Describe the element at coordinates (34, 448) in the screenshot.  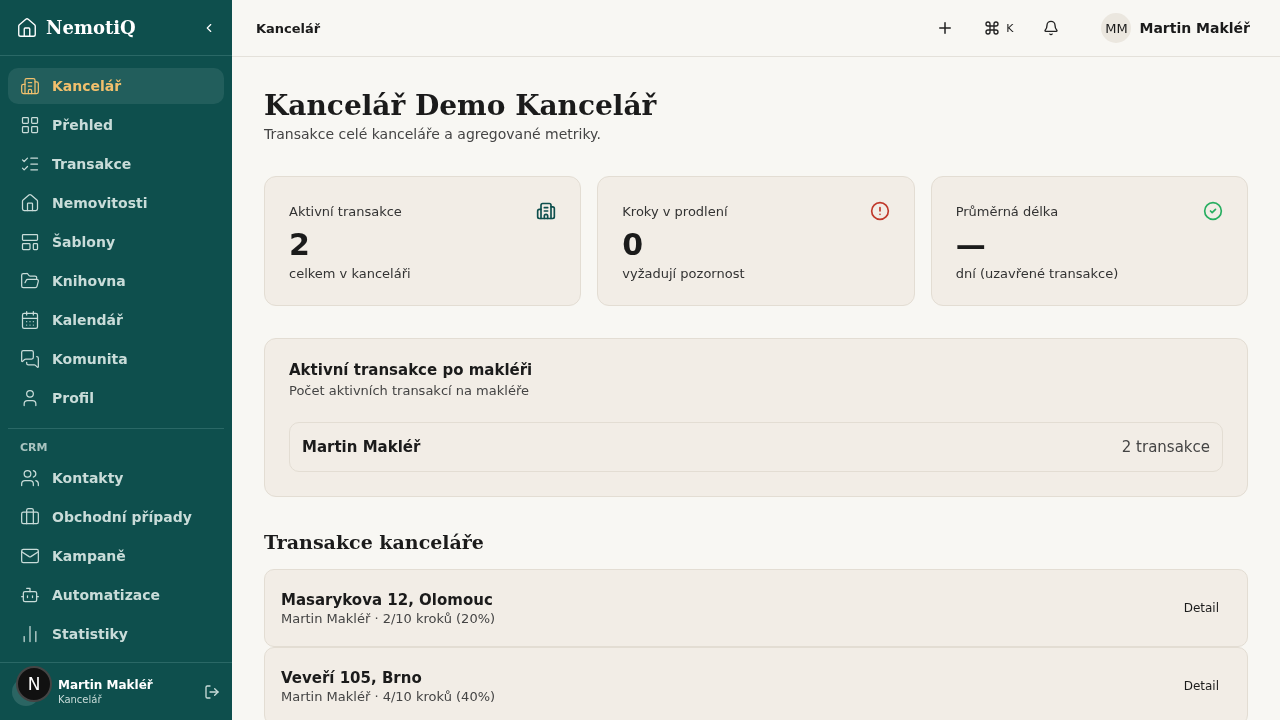
I see `section-heading: CRM` at that location.